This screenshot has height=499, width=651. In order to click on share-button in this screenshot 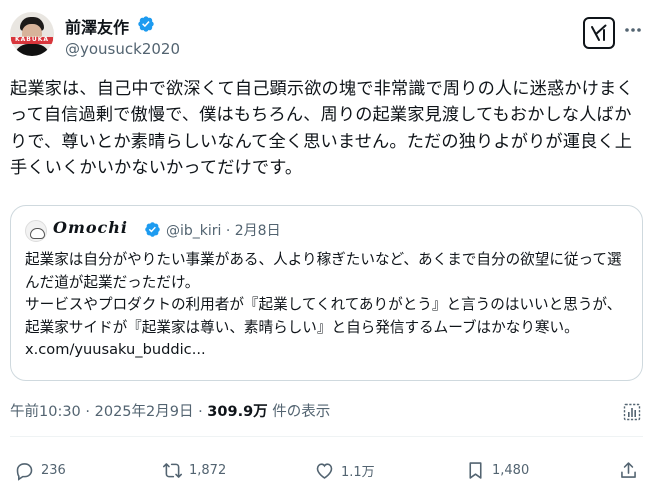, I will do `click(628, 470)`.